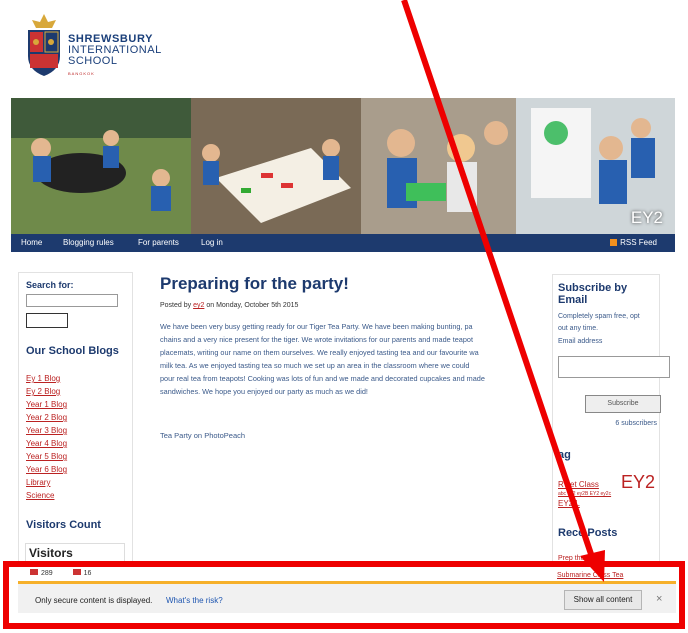 This screenshot has height=633, width=688. I want to click on tag-rocket-class: R ket Class, so click(578, 484).